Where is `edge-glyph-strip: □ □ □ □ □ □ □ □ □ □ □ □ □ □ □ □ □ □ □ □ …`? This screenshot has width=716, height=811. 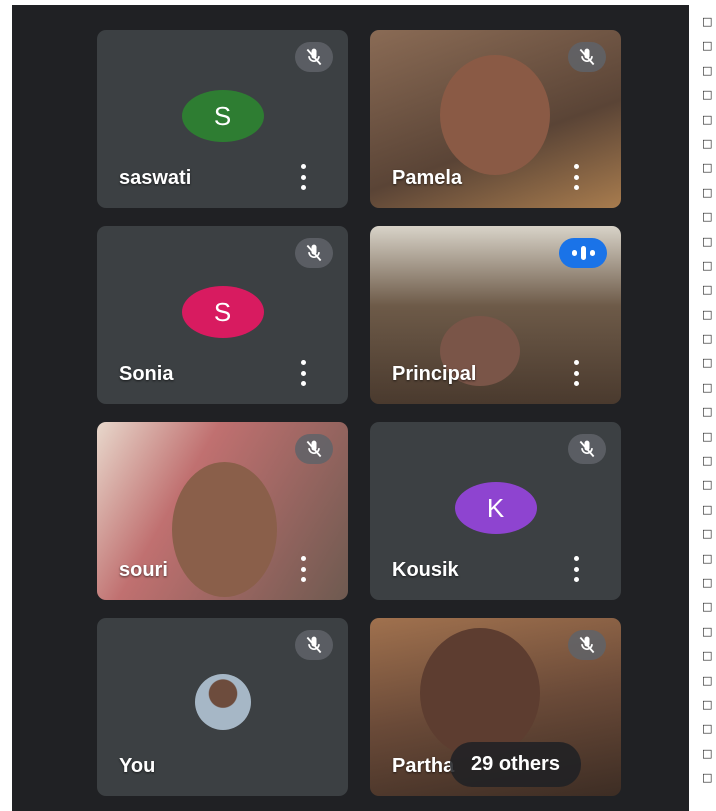
edge-glyph-strip: □ □ □ □ □ □ □ □ □ □ □ □ □ □ □ □ □ □ □ □ … is located at coordinates (708, 400).